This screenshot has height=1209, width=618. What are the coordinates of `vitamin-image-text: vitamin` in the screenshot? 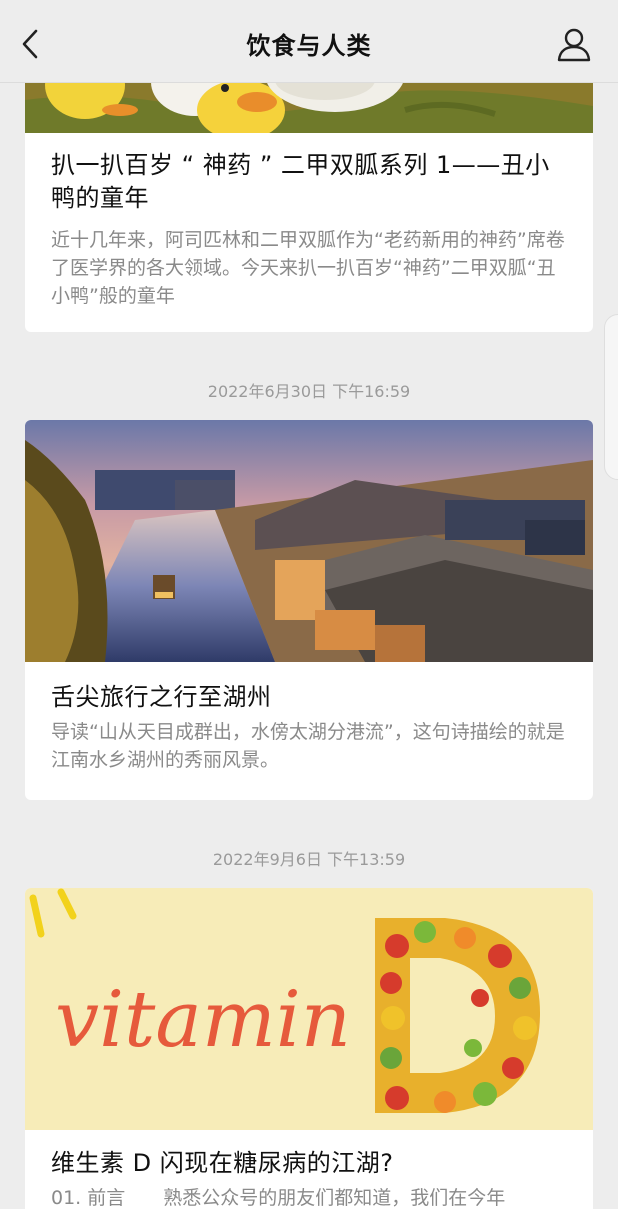 It's located at (203, 1020).